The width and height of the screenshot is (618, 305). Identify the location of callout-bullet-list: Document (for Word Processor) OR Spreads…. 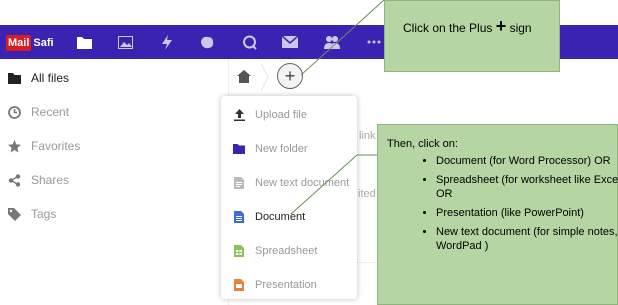
(512, 206).